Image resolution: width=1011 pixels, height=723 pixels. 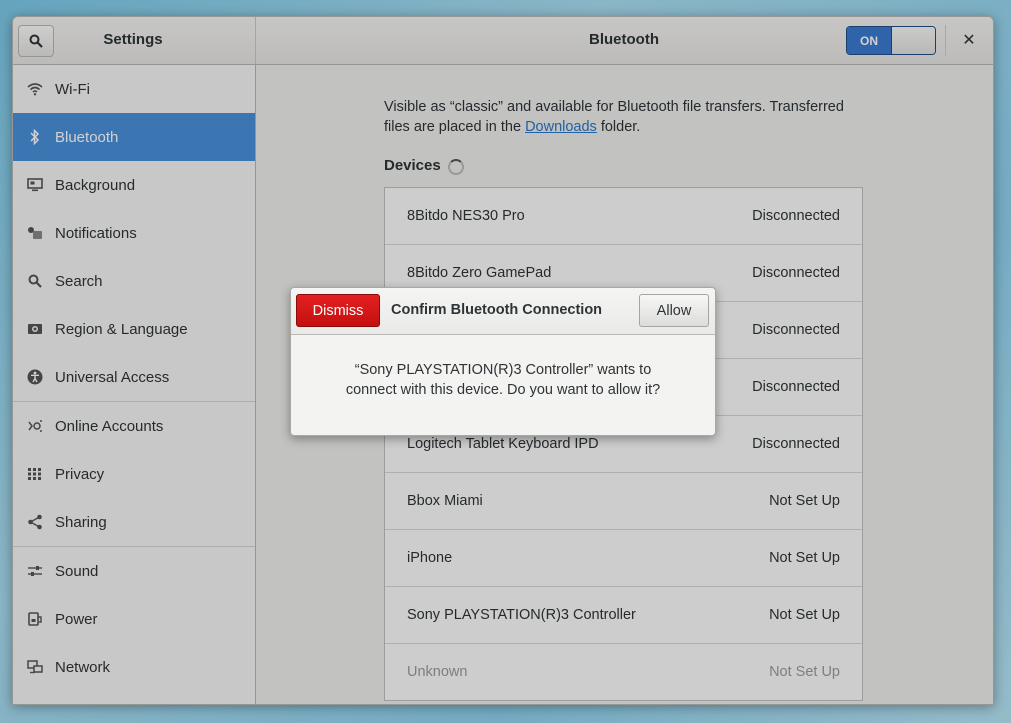 I want to click on header-separator, so click(x=945, y=40).